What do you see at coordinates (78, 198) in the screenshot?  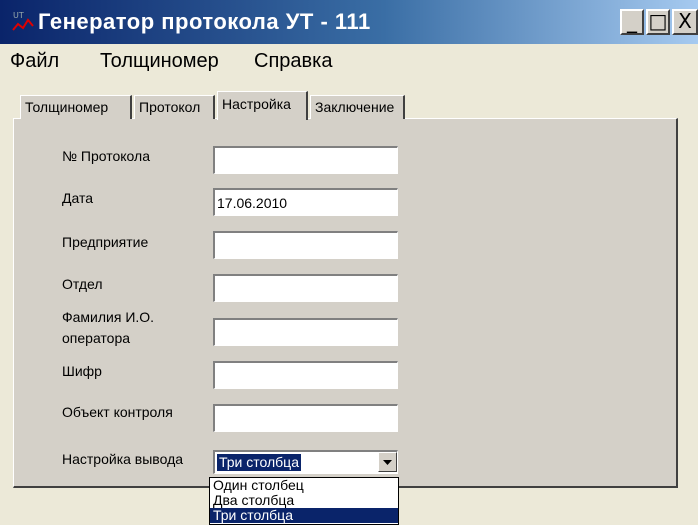 I see `date-label: Дата` at bounding box center [78, 198].